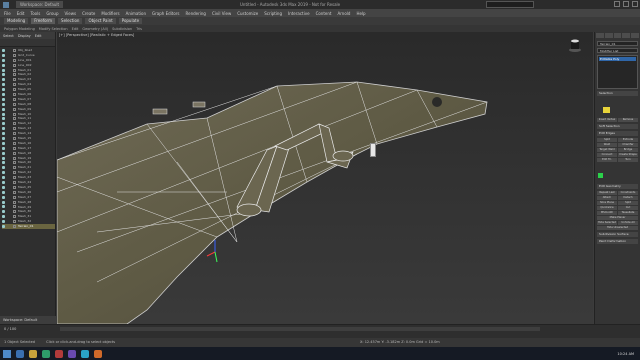 The height and width of the screenshot is (360, 640). What do you see at coordinates (607, 213) in the screenshot?
I see `msmooth-button: MSmooth` at bounding box center [607, 213].